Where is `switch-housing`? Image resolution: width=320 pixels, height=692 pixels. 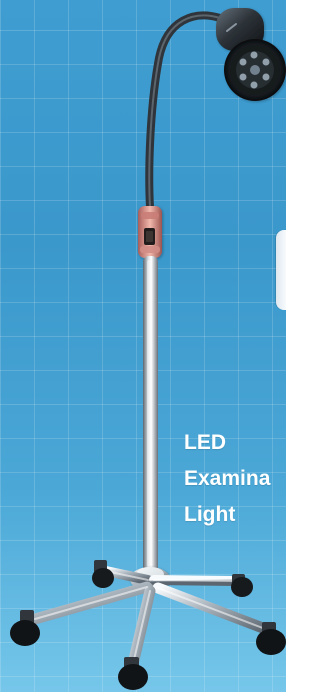
switch-housing is located at coordinates (150, 232).